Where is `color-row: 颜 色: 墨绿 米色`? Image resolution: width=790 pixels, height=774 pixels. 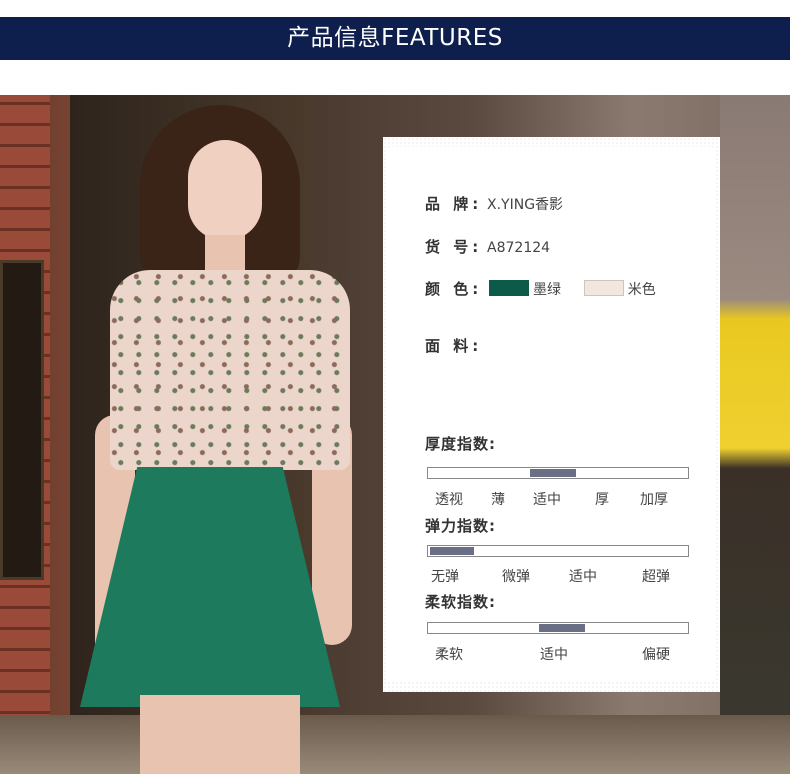
color-row: 颜 色: 墨绿 米色 is located at coordinates (540, 288).